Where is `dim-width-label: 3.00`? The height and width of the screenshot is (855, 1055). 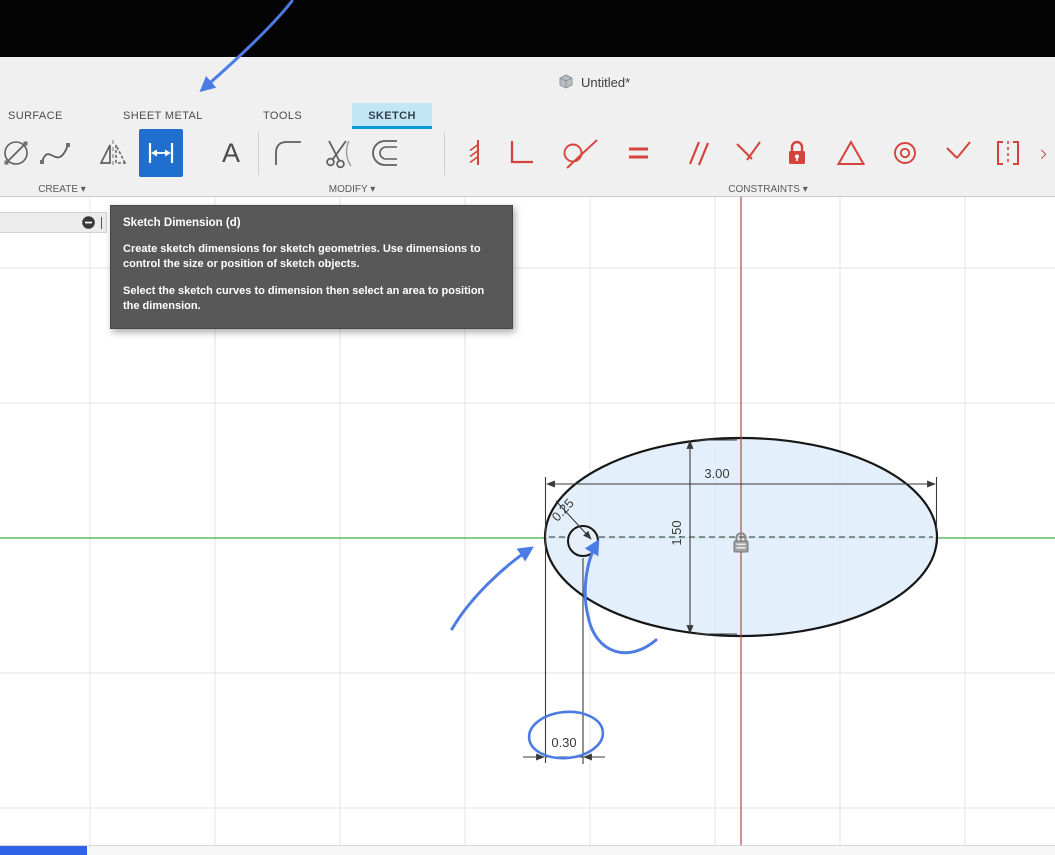 dim-width-label: 3.00 is located at coordinates (716, 473).